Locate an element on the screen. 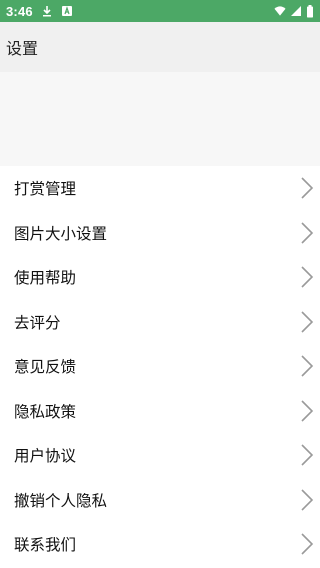  battery-icon is located at coordinates (310, 11).